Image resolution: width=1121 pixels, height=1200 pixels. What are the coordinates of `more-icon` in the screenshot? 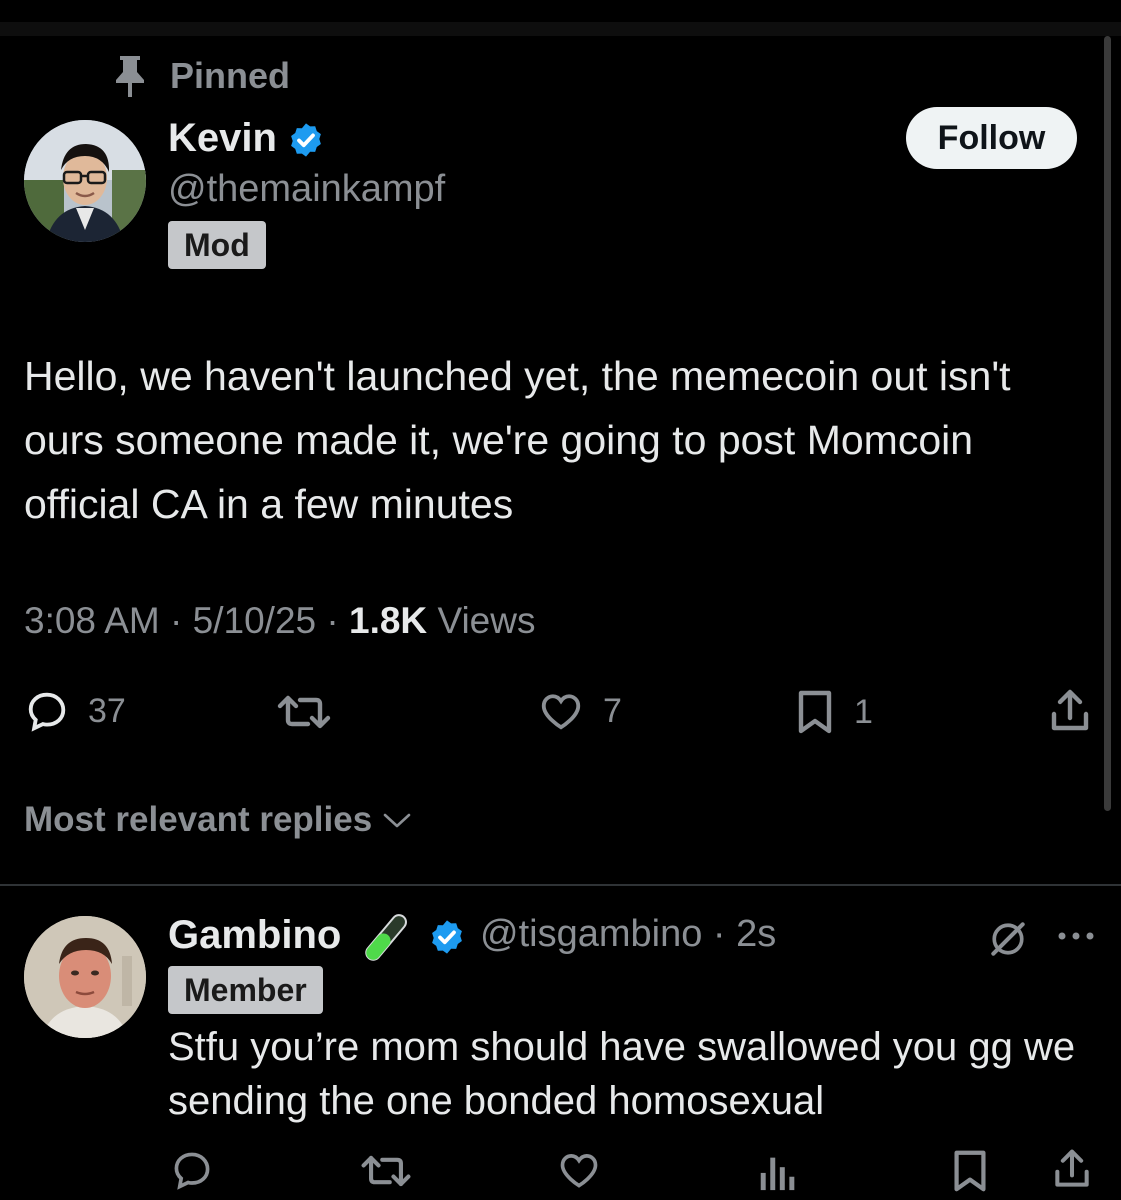 It's located at (1076, 936).